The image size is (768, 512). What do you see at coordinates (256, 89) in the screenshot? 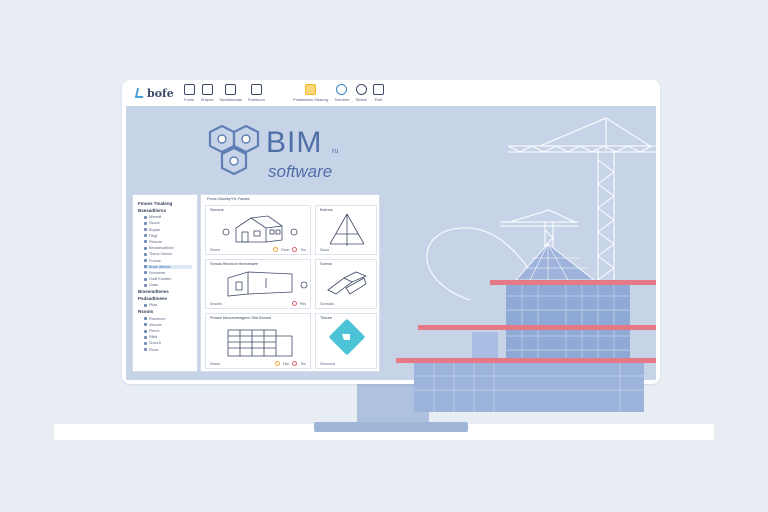
I see `home-icon` at bounding box center [256, 89].